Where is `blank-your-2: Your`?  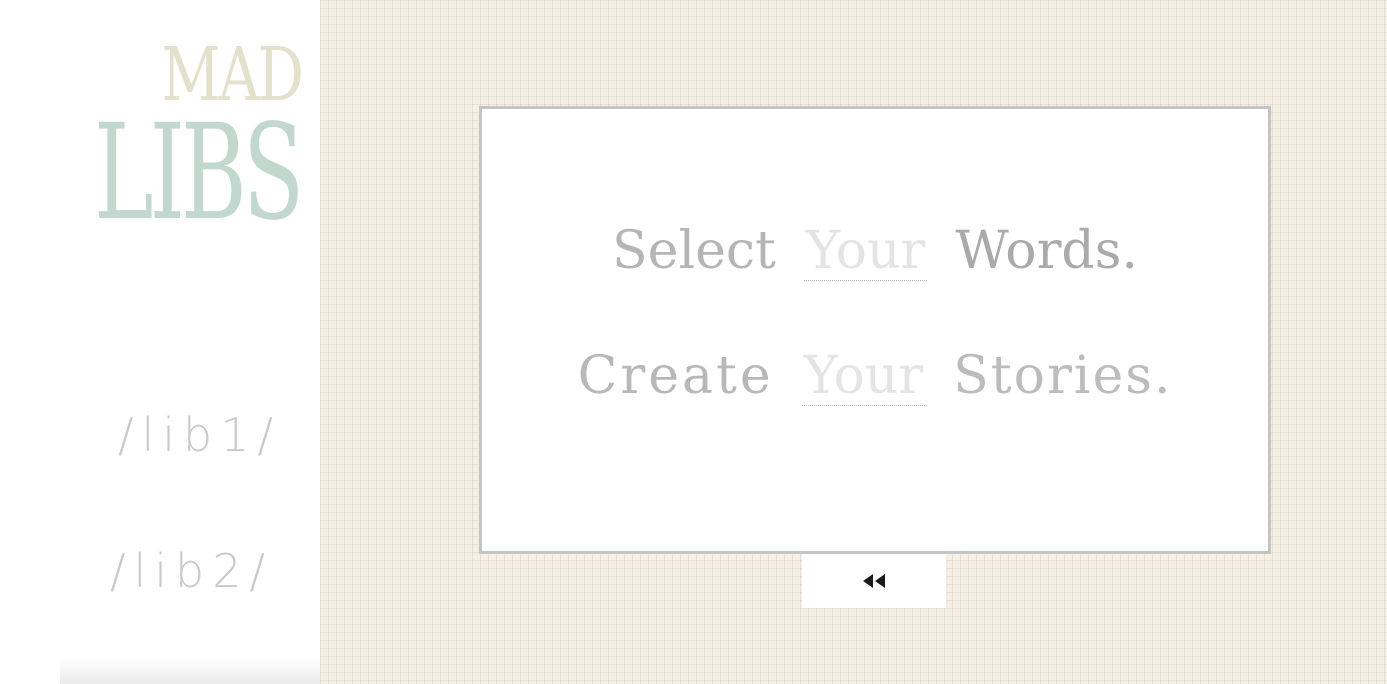
blank-your-2: Your is located at coordinates (863, 376).